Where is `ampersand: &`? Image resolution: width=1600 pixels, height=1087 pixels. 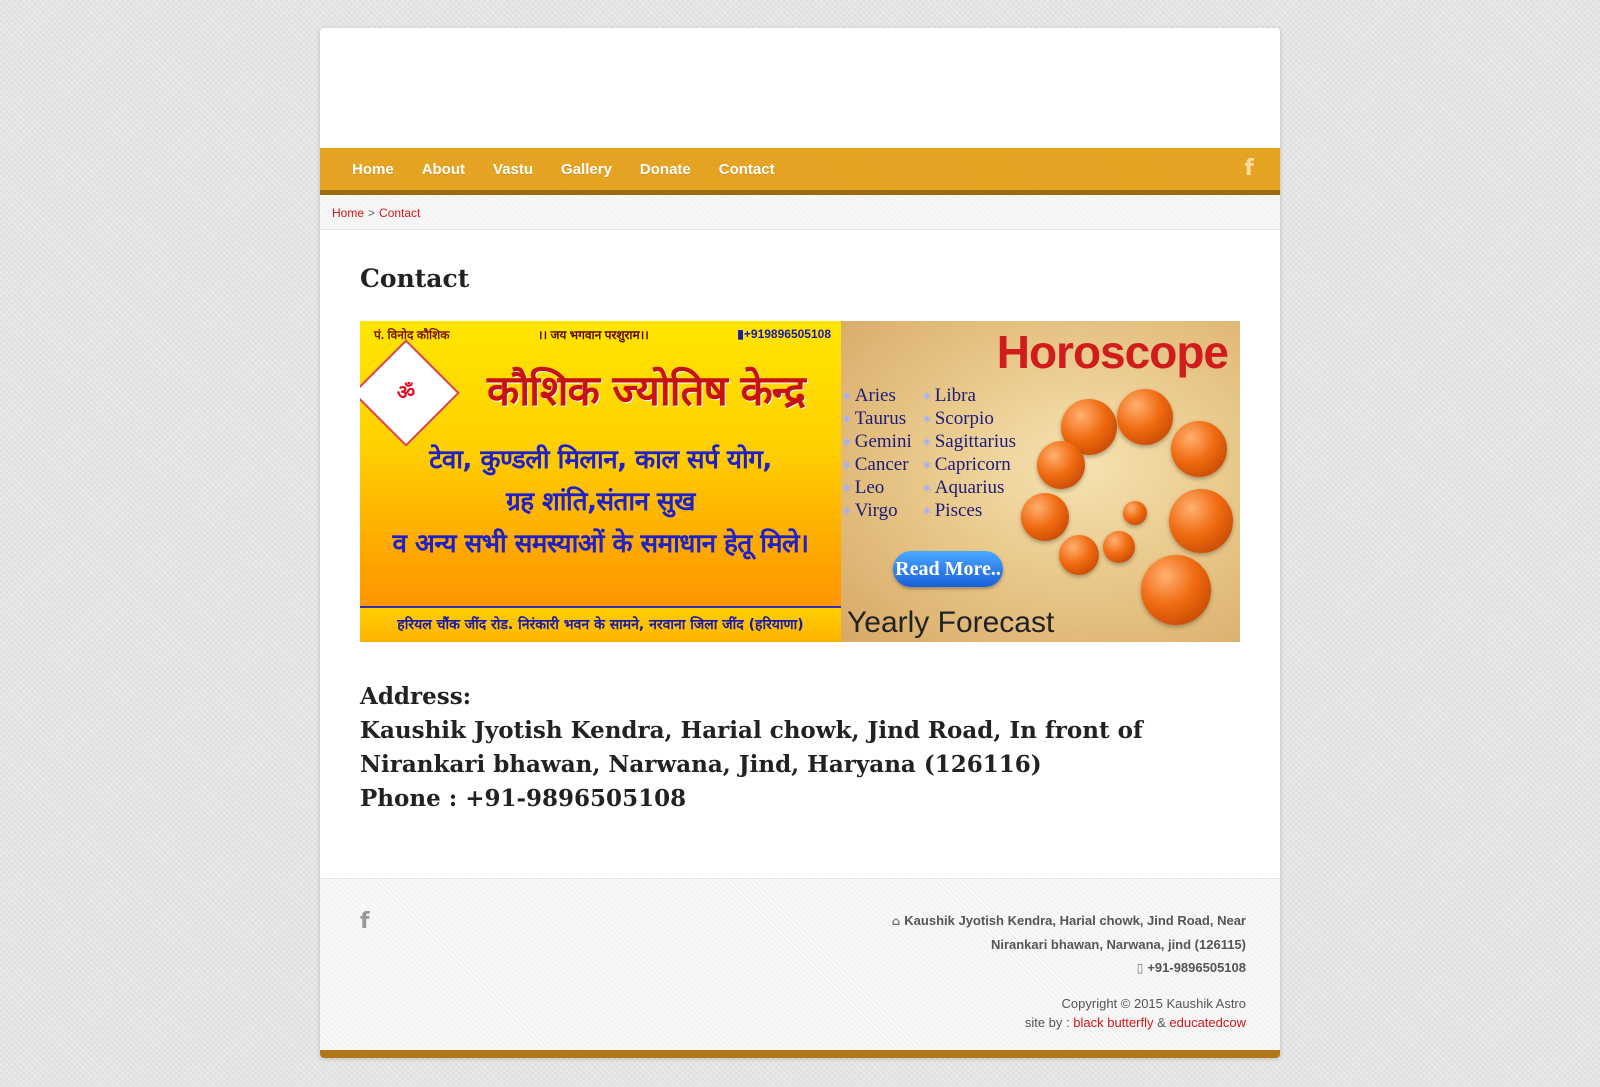 ampersand: & is located at coordinates (1161, 1022).